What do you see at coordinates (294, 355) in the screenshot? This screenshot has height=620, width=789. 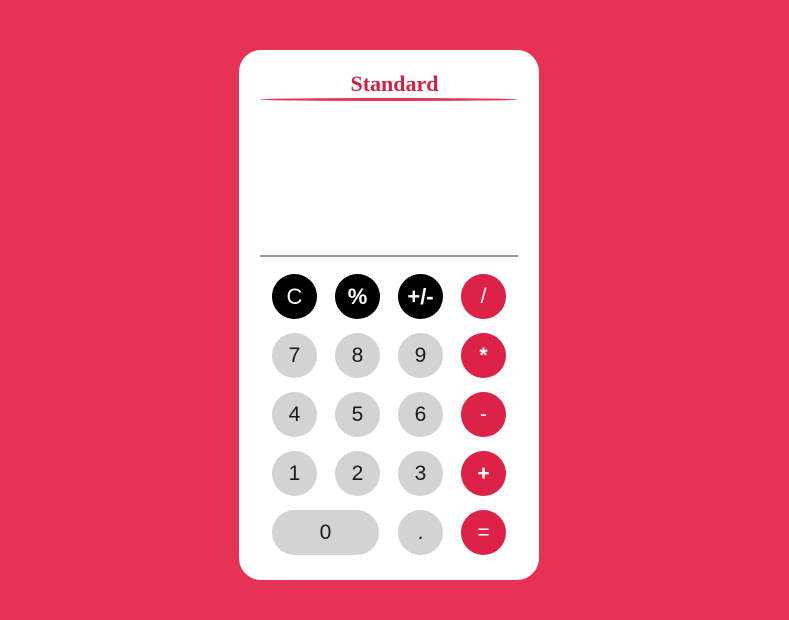 I see `digit-7-button: 7` at bounding box center [294, 355].